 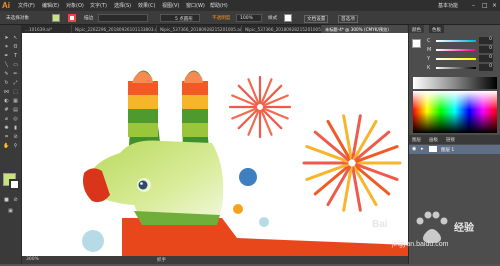 I want to click on style-label: 样式, so click(x=272, y=18).